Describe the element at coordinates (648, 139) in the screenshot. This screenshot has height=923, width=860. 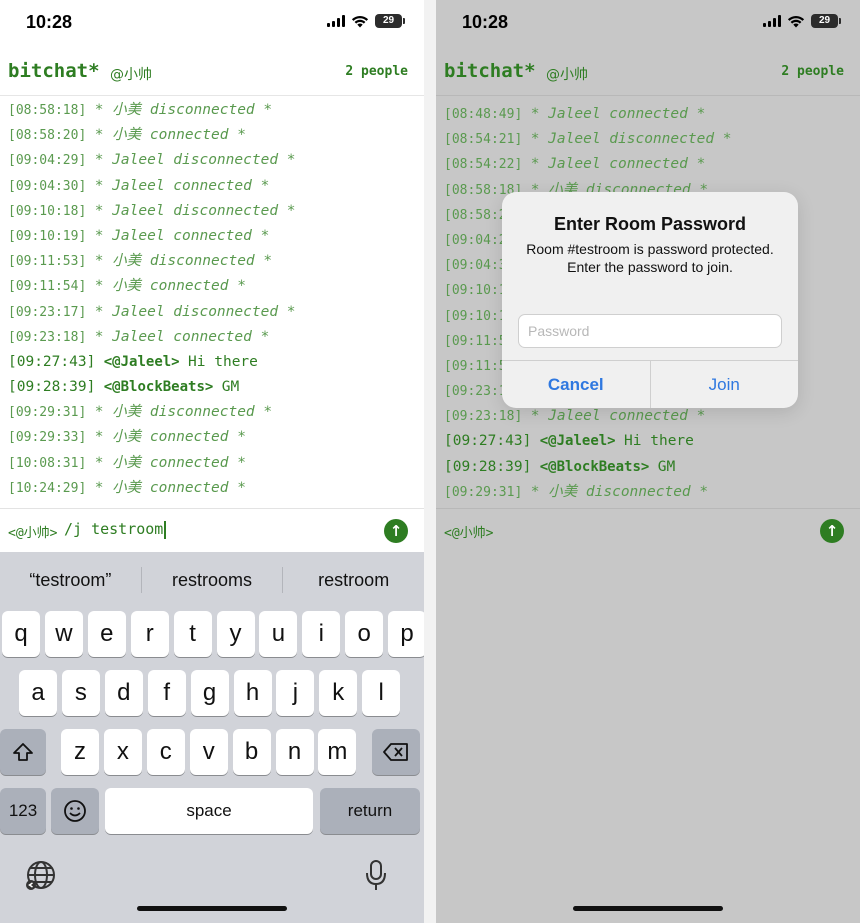
I see `system-message: [08:54:21] * Jaleel disconnected *` at that location.